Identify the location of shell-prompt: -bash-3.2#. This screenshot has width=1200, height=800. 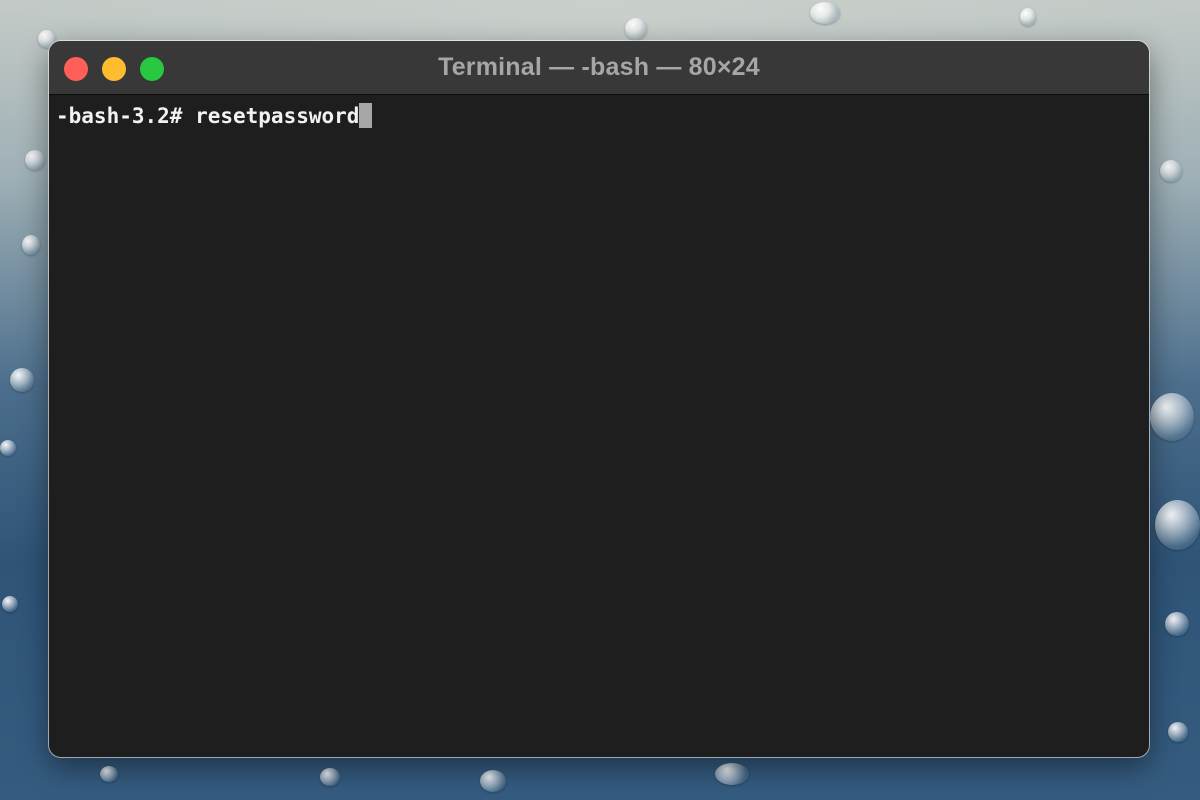
(126, 116).